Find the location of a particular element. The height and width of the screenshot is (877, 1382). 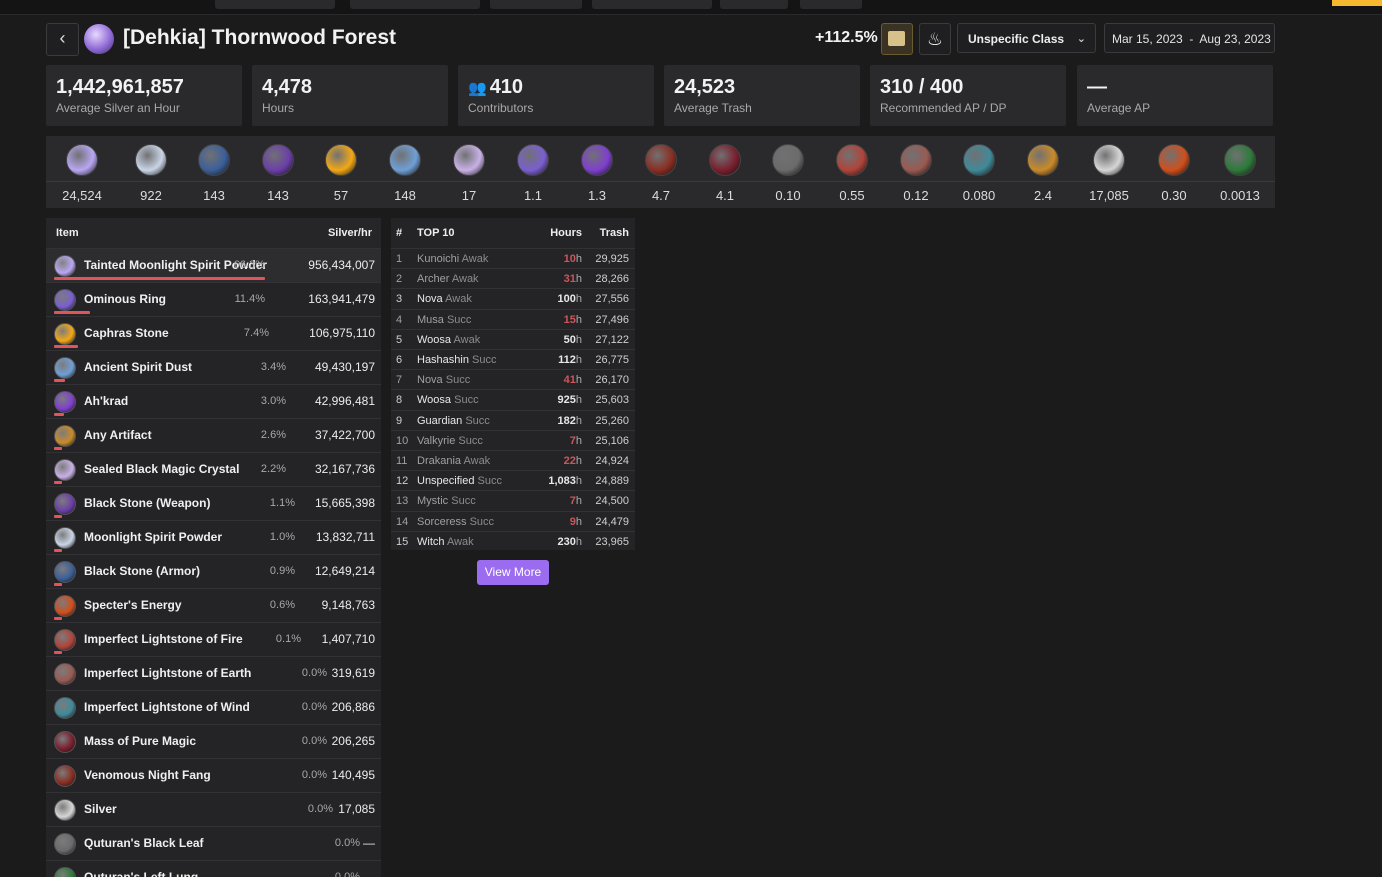

drop-cell: 0.30 is located at coordinates (1174, 172).